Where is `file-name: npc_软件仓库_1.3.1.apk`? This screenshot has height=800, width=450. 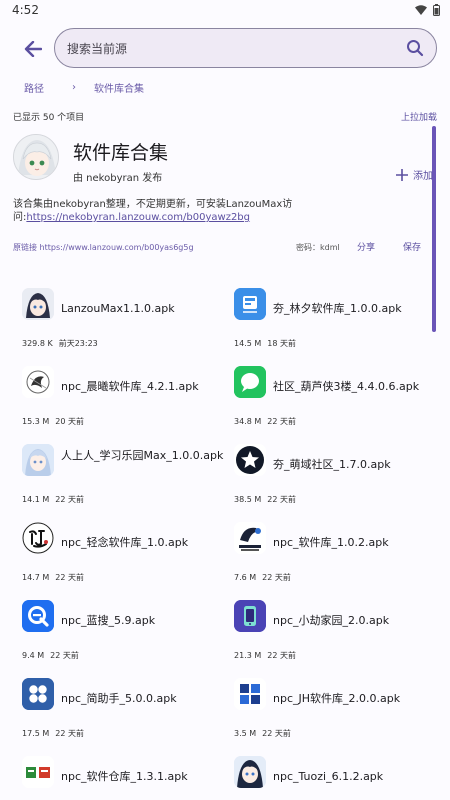
file-name: npc_软件仓库_1.3.1.apk is located at coordinates (124, 776).